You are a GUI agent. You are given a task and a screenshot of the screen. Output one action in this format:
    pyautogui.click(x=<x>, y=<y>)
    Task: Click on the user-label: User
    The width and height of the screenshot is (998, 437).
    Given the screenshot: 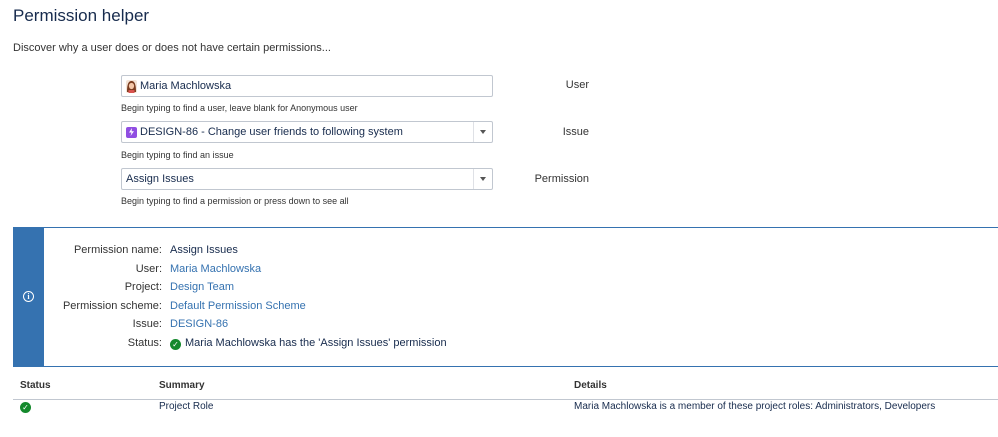 What is the action you would take?
    pyautogui.click(x=577, y=85)
    